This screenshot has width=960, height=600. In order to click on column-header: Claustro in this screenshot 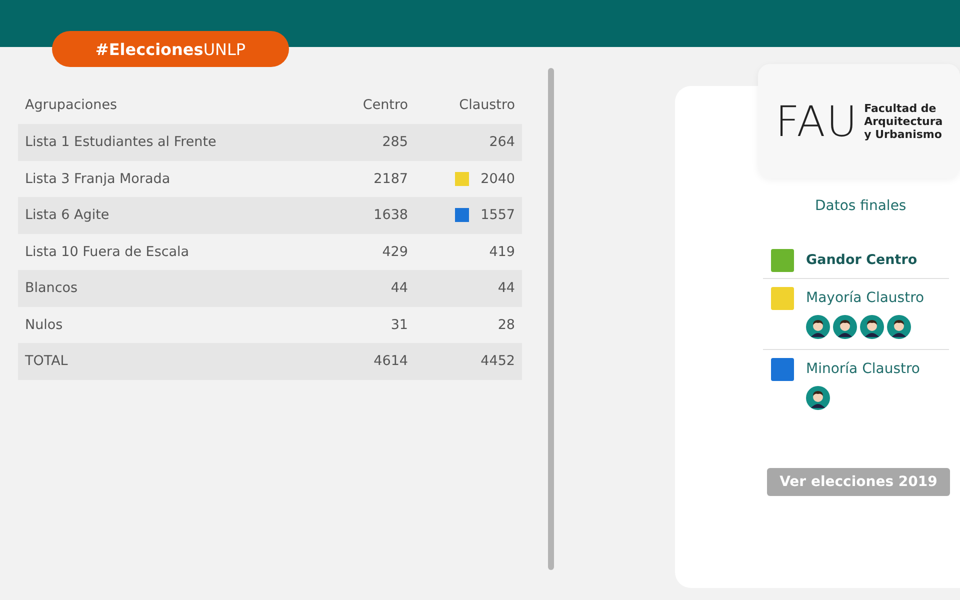, I will do `click(487, 105)`.